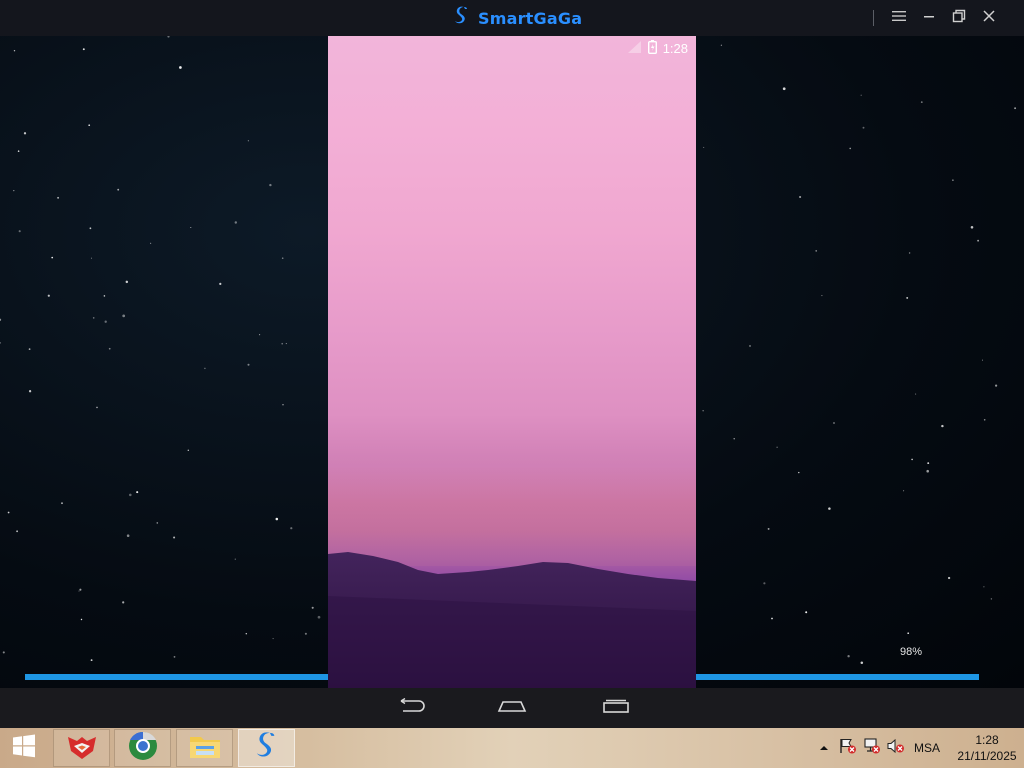 This screenshot has width=1024, height=768. I want to click on hamburger-menu-icon, so click(899, 18).